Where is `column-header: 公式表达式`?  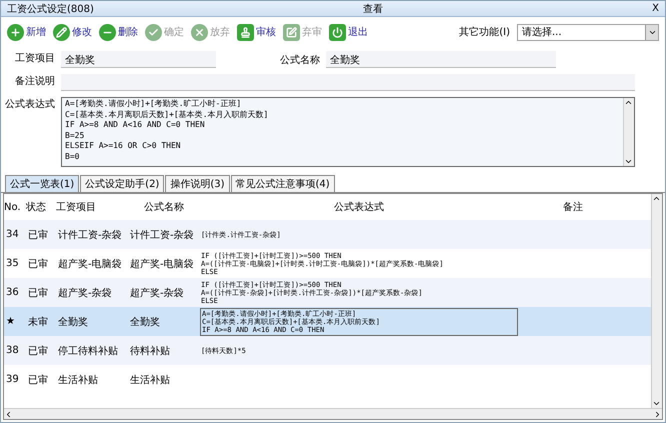 column-header: 公式表达式 is located at coordinates (359, 207).